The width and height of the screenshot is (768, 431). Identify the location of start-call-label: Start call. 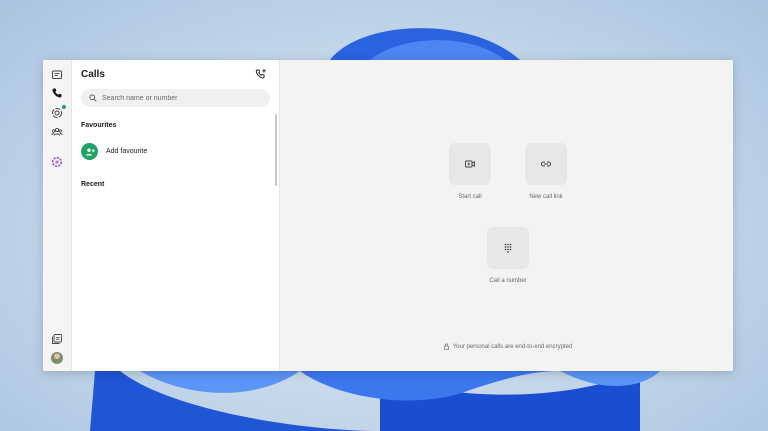
(470, 197).